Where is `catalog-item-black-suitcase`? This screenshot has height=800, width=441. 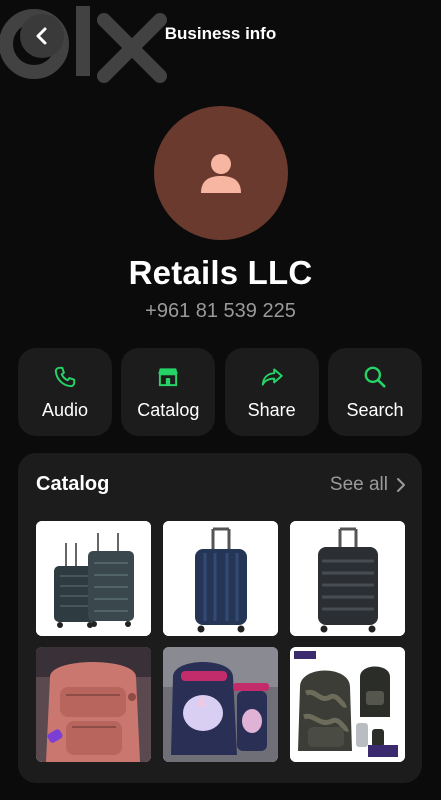 catalog-item-black-suitcase is located at coordinates (347, 578).